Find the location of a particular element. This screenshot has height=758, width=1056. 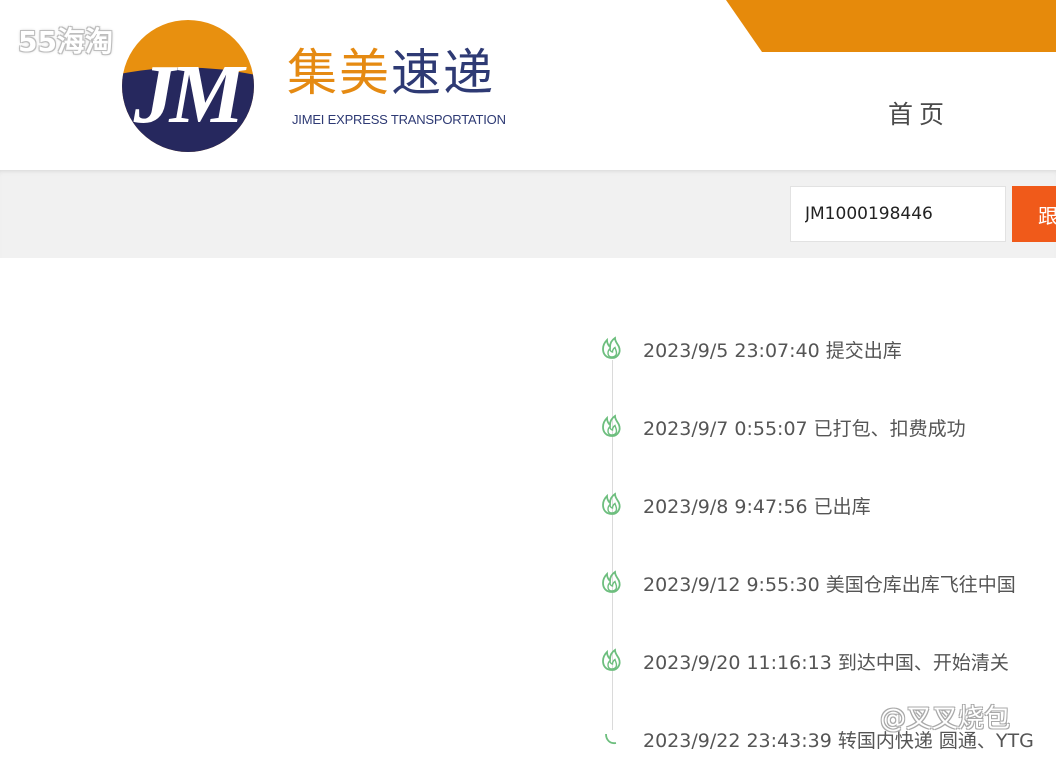

watermark-bottom-right: @叉叉烧包 is located at coordinates (945, 719).